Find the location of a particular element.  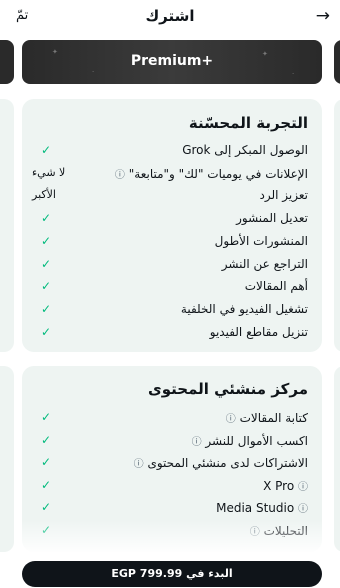

feature-value: لا شيء is located at coordinates (49, 172).